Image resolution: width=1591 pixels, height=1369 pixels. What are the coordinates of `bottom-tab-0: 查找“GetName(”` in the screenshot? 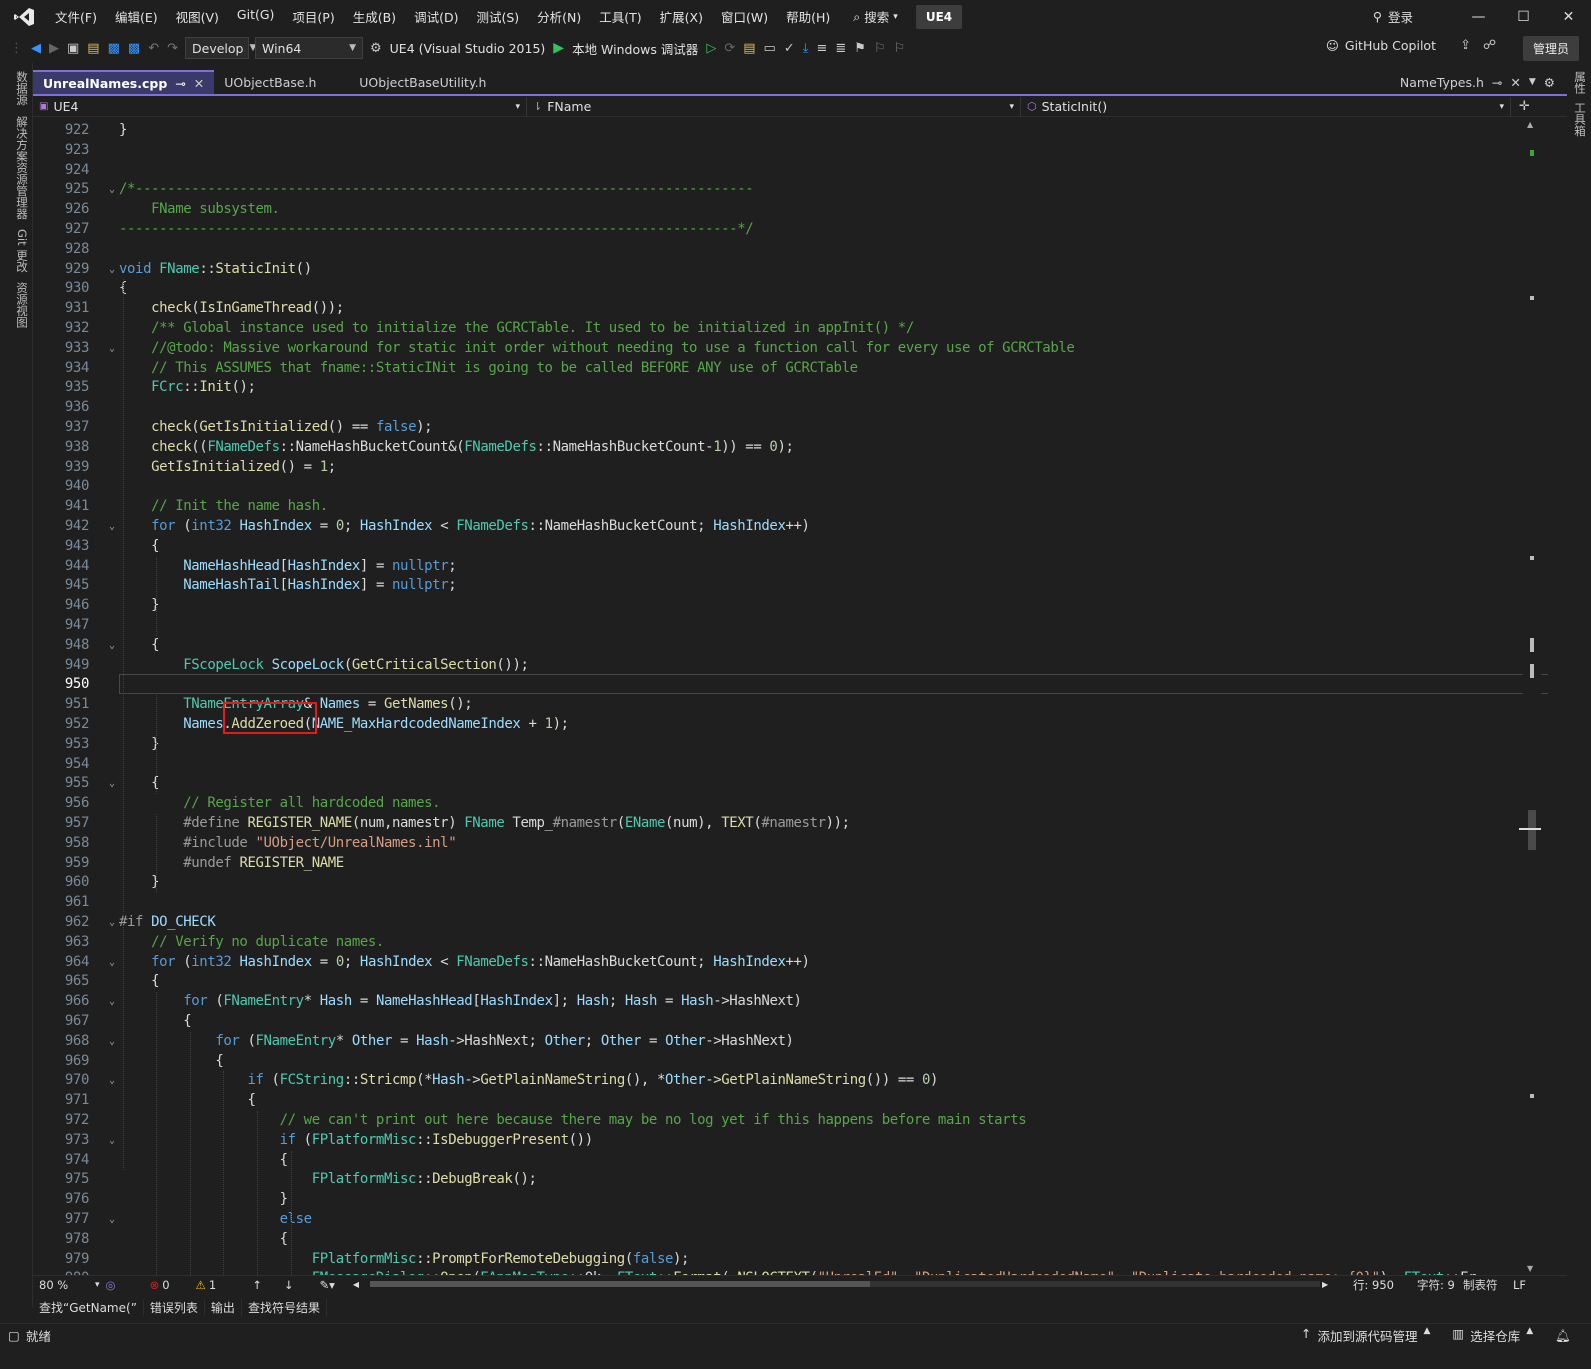 It's located at (88, 1307).